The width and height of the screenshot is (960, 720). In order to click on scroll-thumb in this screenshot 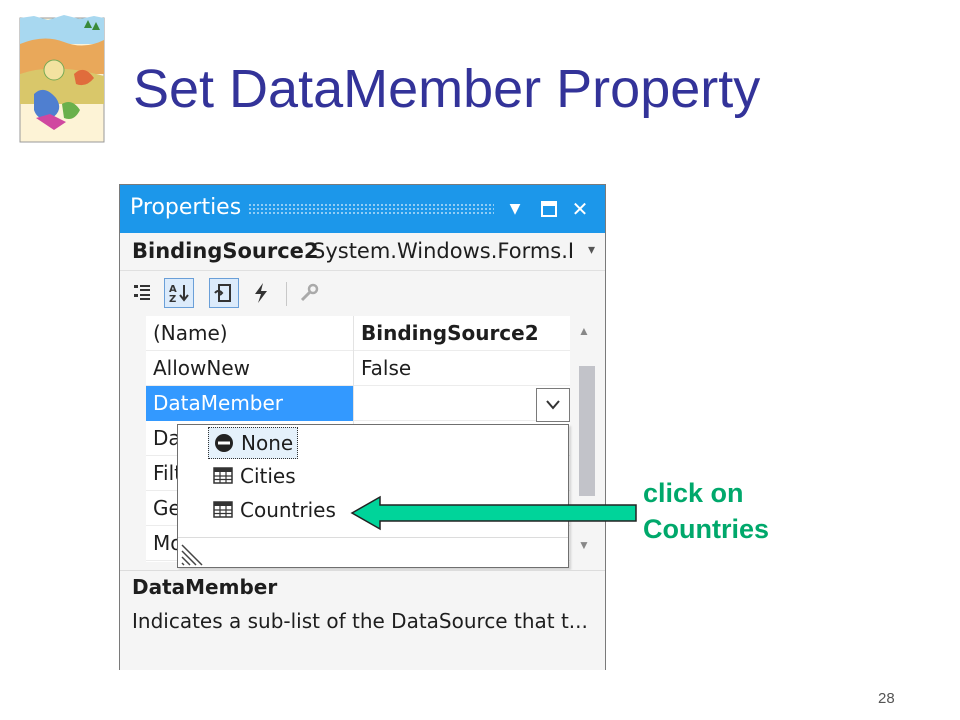, I will do `click(587, 431)`.